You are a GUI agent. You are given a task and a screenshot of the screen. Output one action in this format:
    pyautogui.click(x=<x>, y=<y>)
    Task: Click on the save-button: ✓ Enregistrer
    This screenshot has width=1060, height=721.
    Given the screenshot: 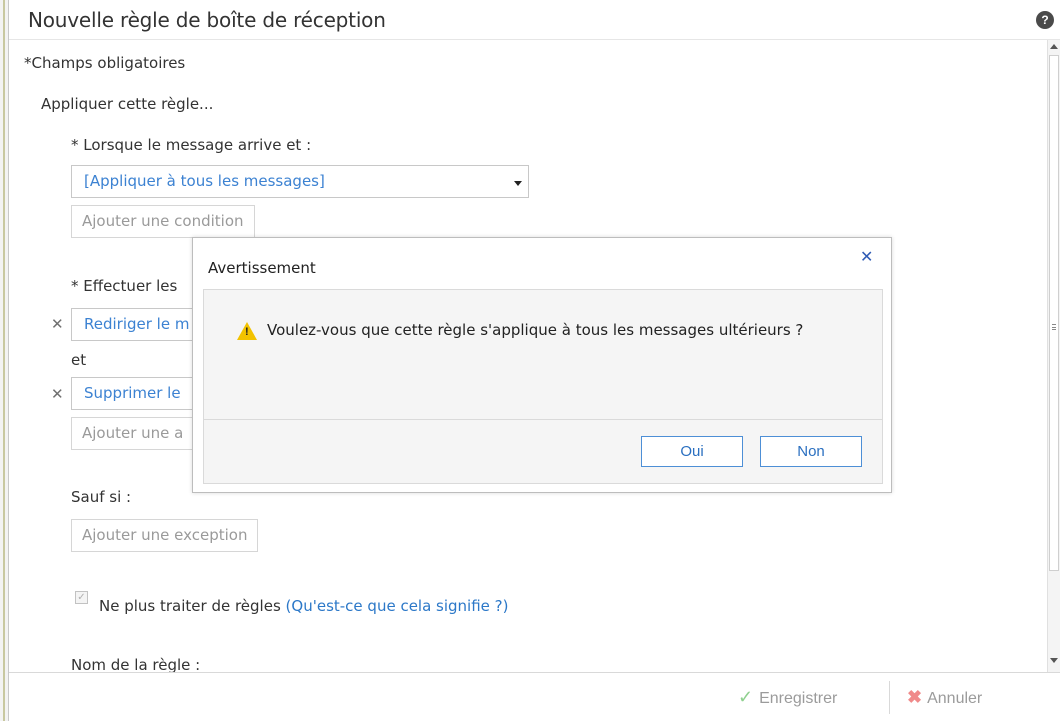 What is the action you would take?
    pyautogui.click(x=787, y=697)
    